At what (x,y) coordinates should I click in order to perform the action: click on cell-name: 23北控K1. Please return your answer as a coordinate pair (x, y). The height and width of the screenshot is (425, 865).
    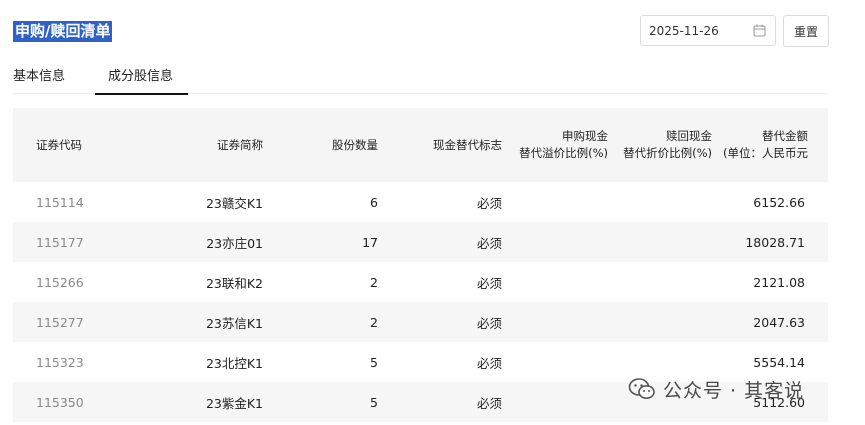
    Looking at the image, I should click on (234, 363).